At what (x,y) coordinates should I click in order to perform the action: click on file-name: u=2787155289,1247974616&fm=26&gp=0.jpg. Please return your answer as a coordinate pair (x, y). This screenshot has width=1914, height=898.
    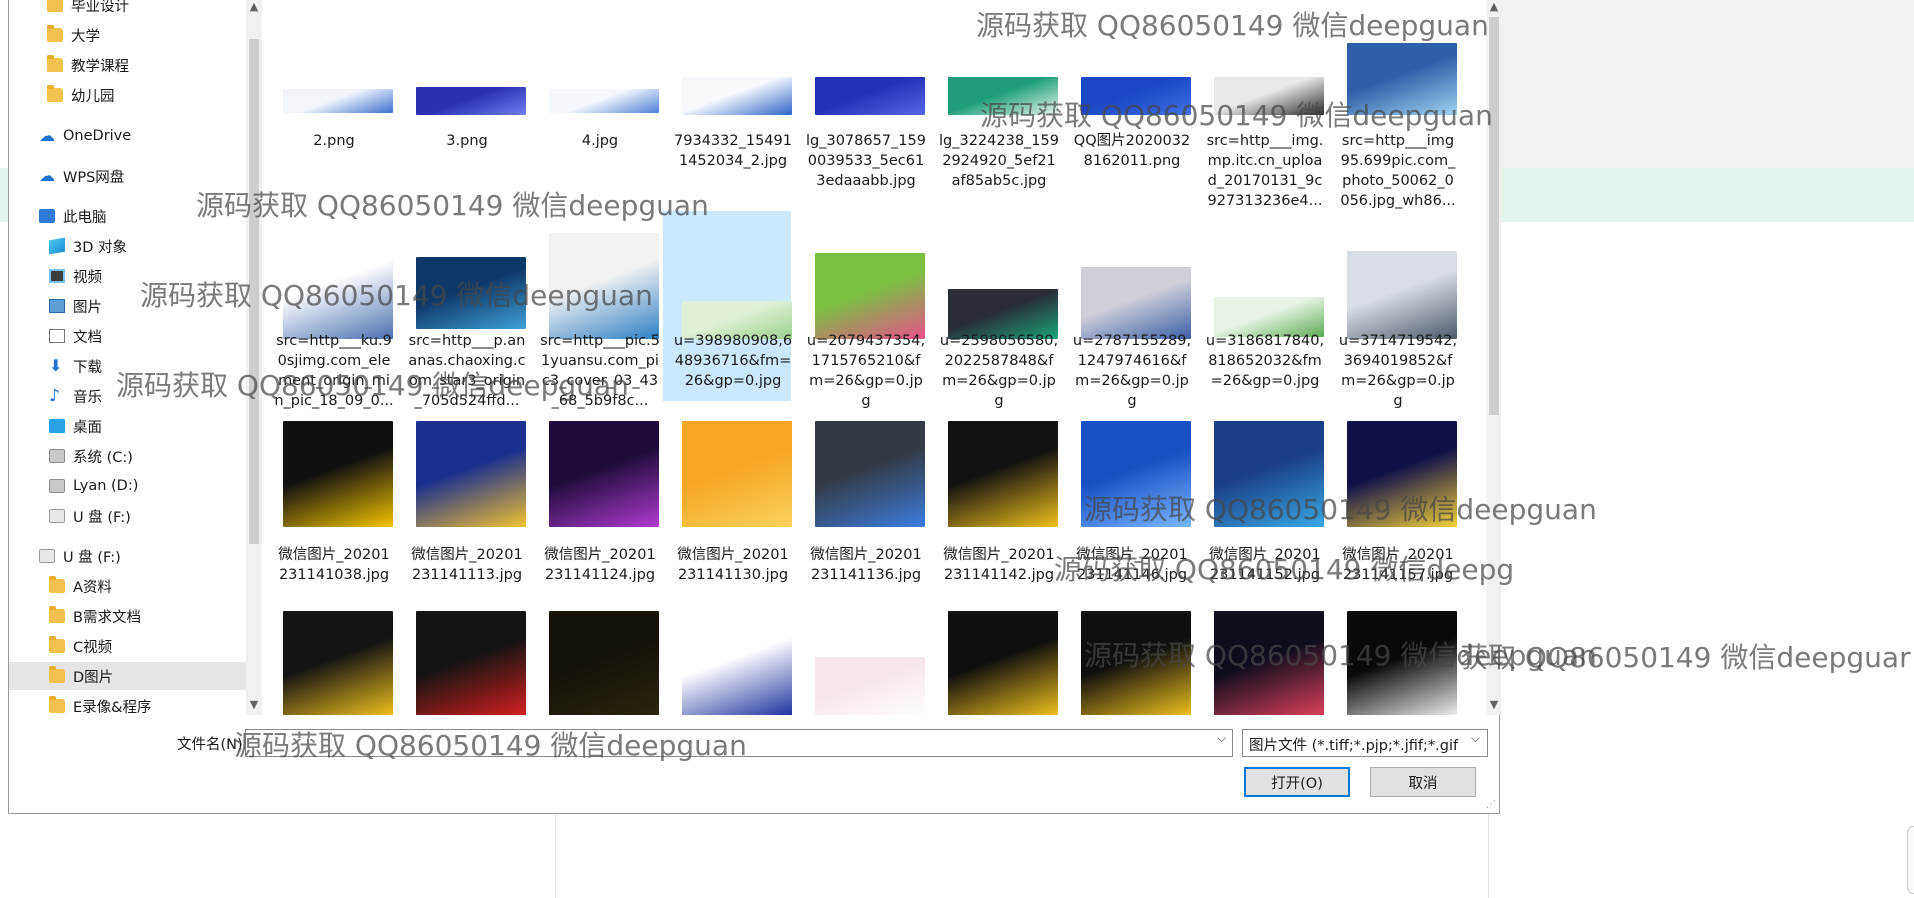
    Looking at the image, I should click on (1132, 371).